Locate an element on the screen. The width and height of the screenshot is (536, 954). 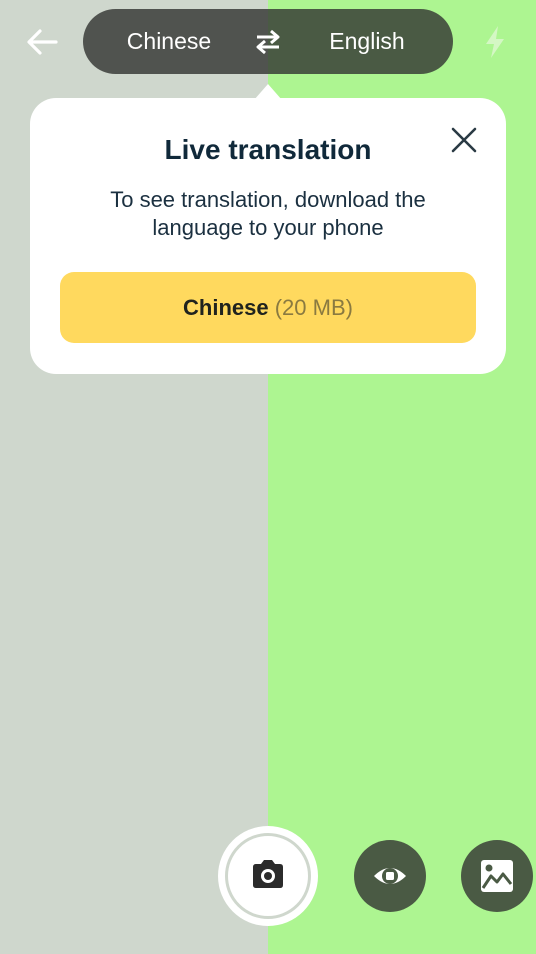
flash-button is located at coordinates (495, 42).